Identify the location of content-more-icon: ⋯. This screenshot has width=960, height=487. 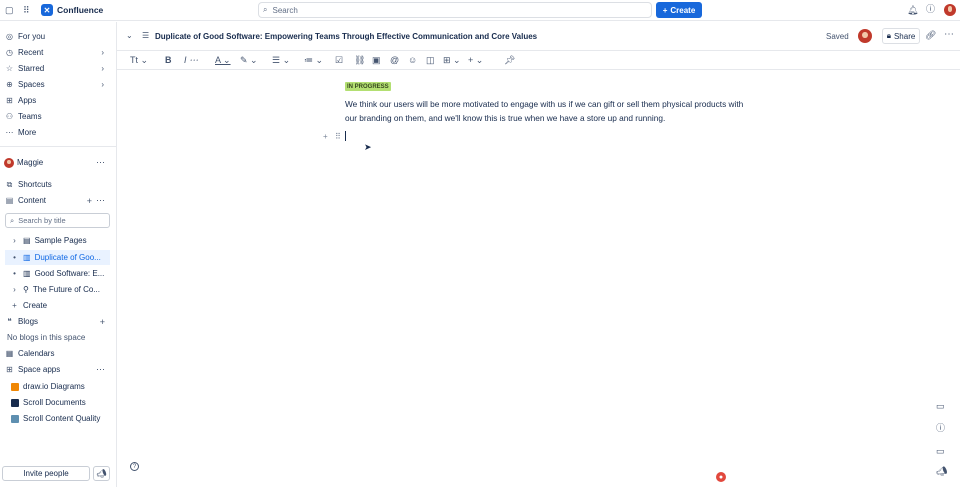
(100, 200).